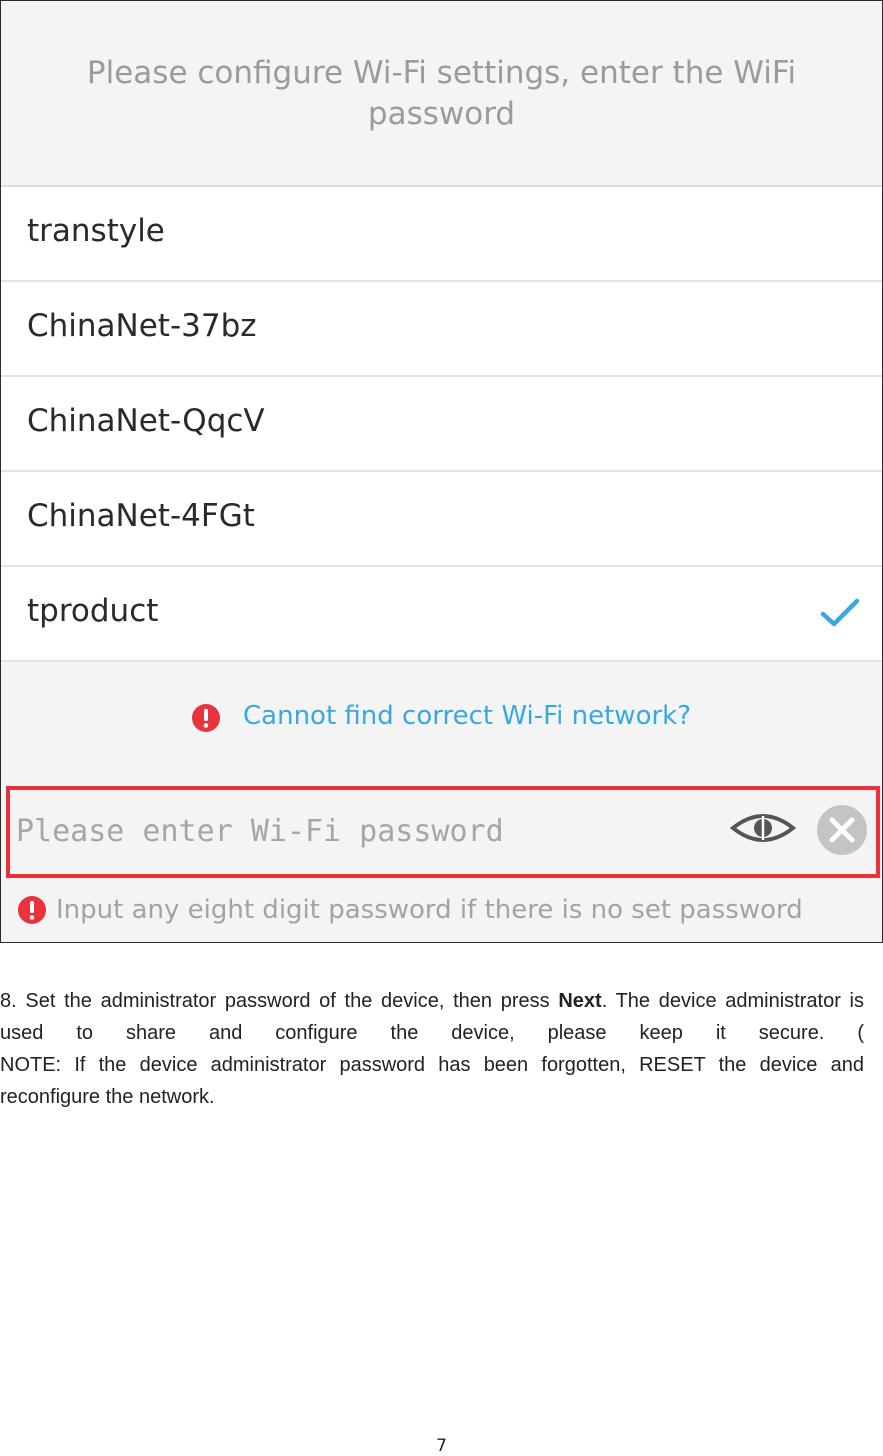  Describe the element at coordinates (141, 516) in the screenshot. I see `network-name: ChinaNet-4FGt` at that location.